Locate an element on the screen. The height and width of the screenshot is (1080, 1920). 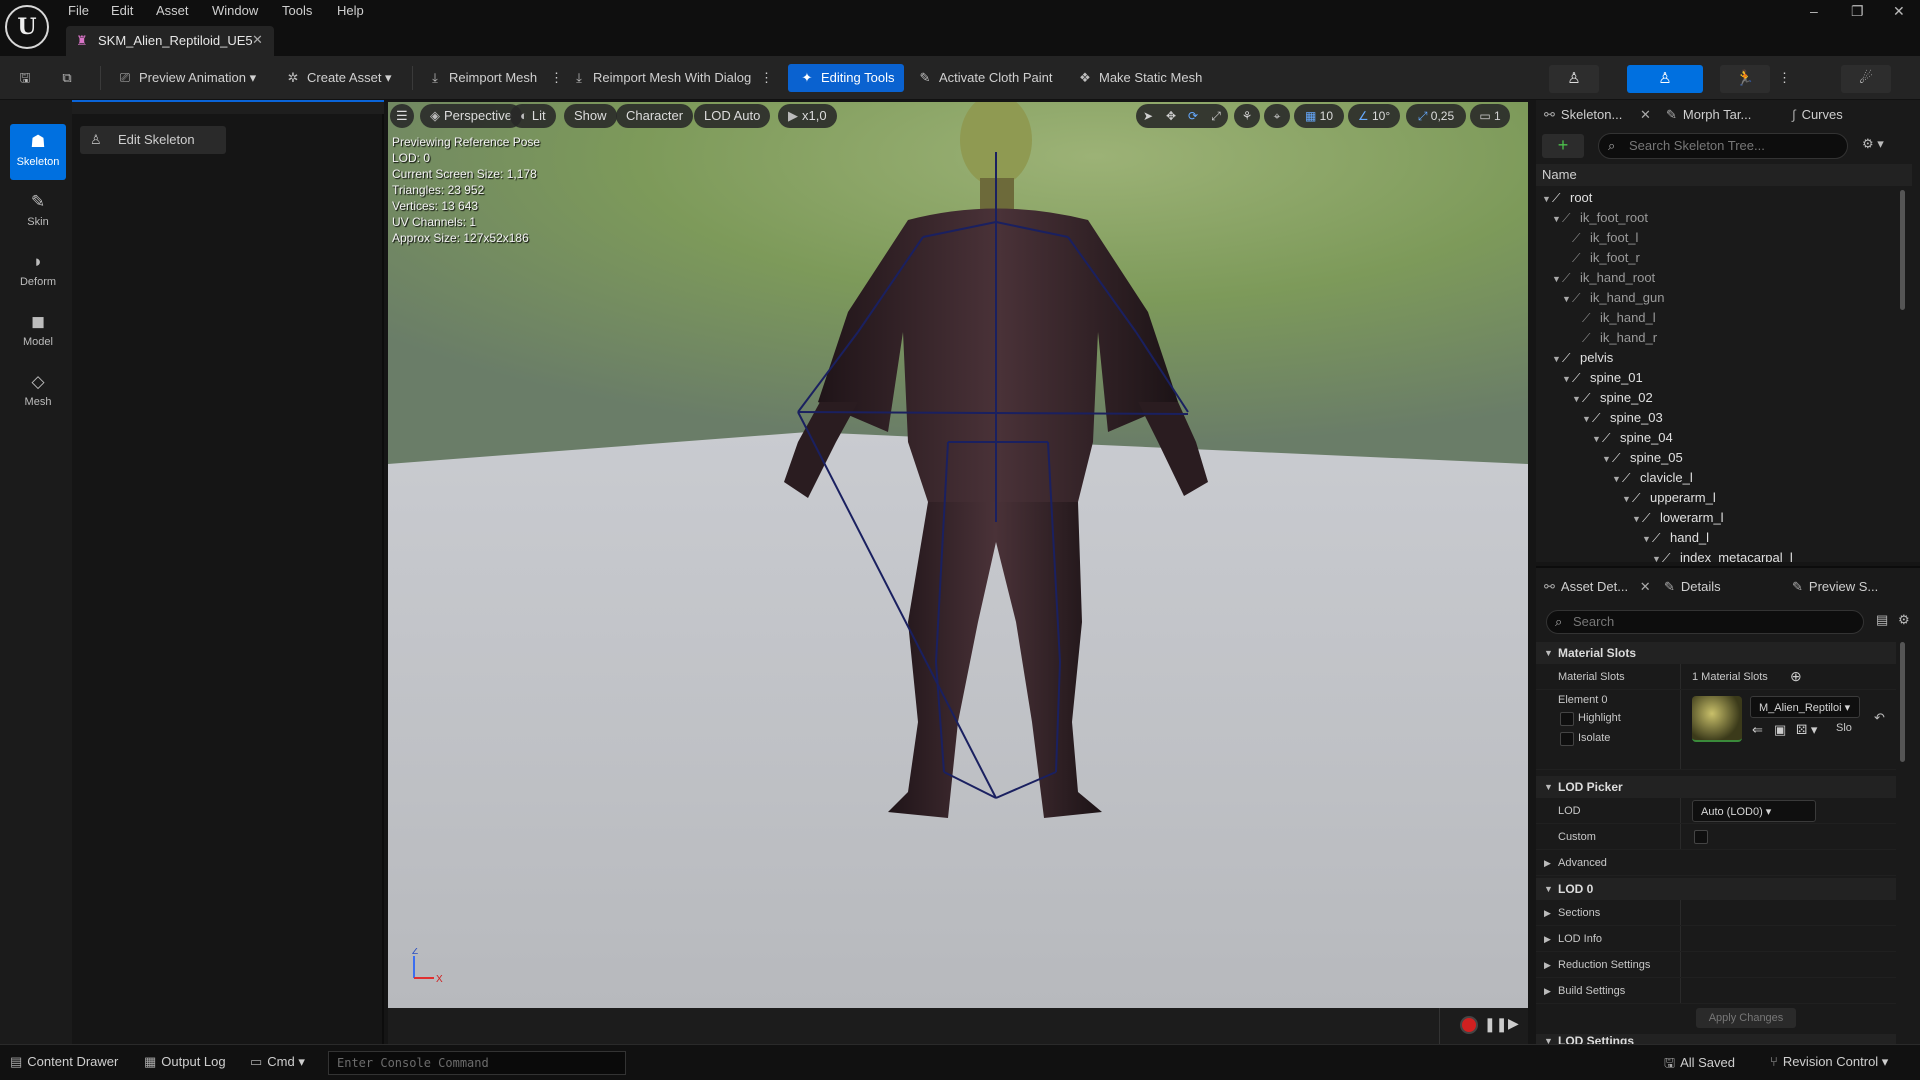
mesh-mode-icon: ♙ is located at coordinates (1665, 79).